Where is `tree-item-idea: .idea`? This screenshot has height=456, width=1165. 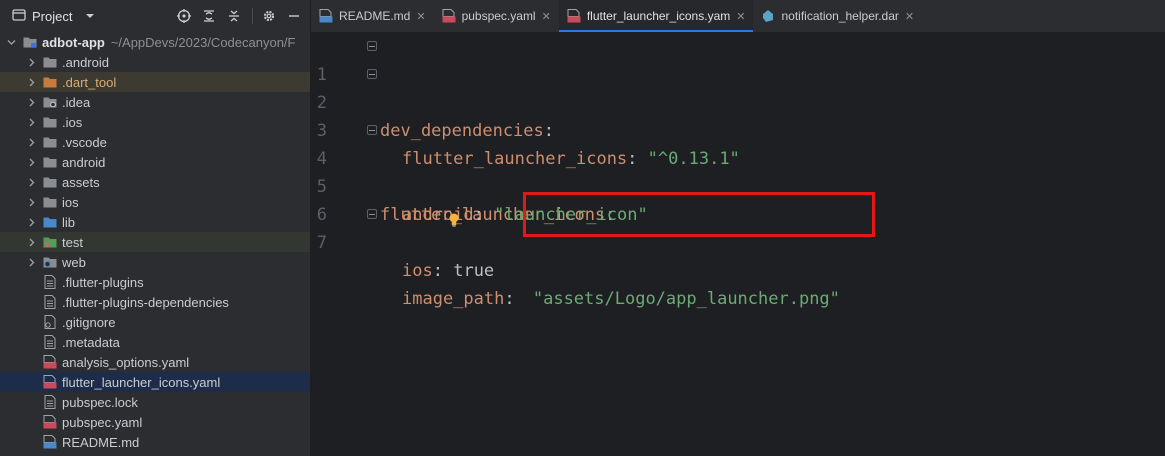
tree-item-idea: .idea is located at coordinates (155, 102).